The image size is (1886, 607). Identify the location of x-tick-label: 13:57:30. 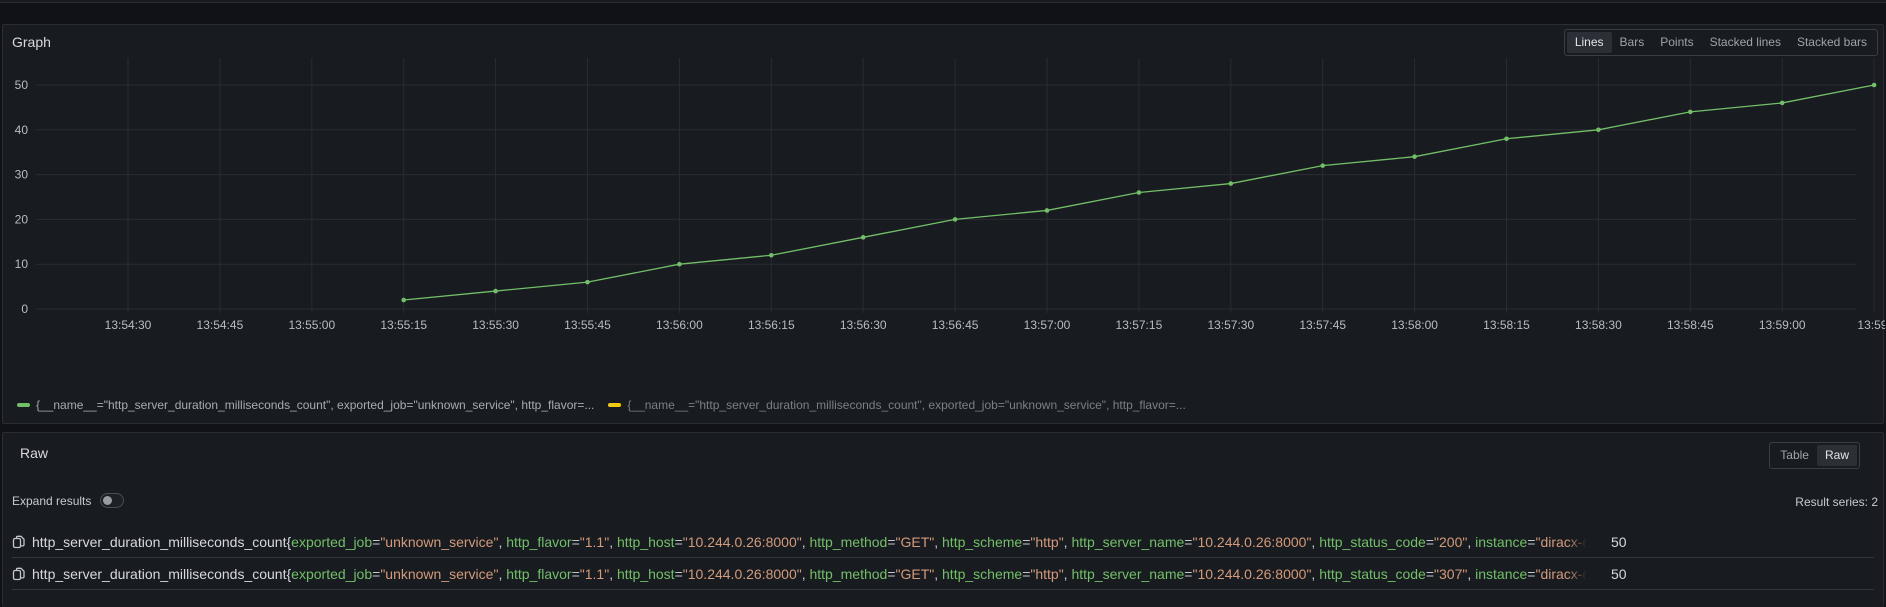
(1230, 325).